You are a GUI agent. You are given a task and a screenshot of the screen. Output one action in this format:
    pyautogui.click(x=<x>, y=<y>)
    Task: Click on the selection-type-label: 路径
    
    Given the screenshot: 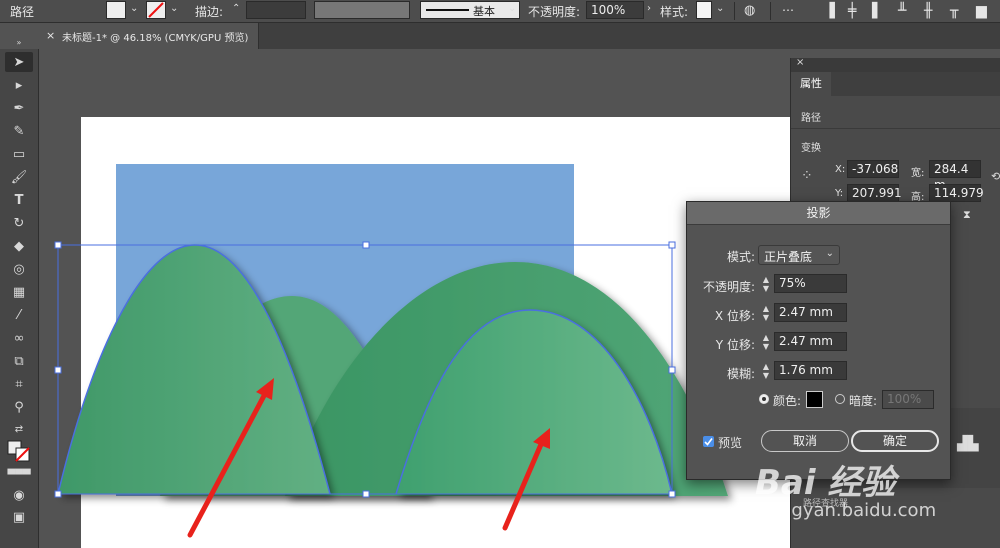 What is the action you would take?
    pyautogui.click(x=22, y=12)
    